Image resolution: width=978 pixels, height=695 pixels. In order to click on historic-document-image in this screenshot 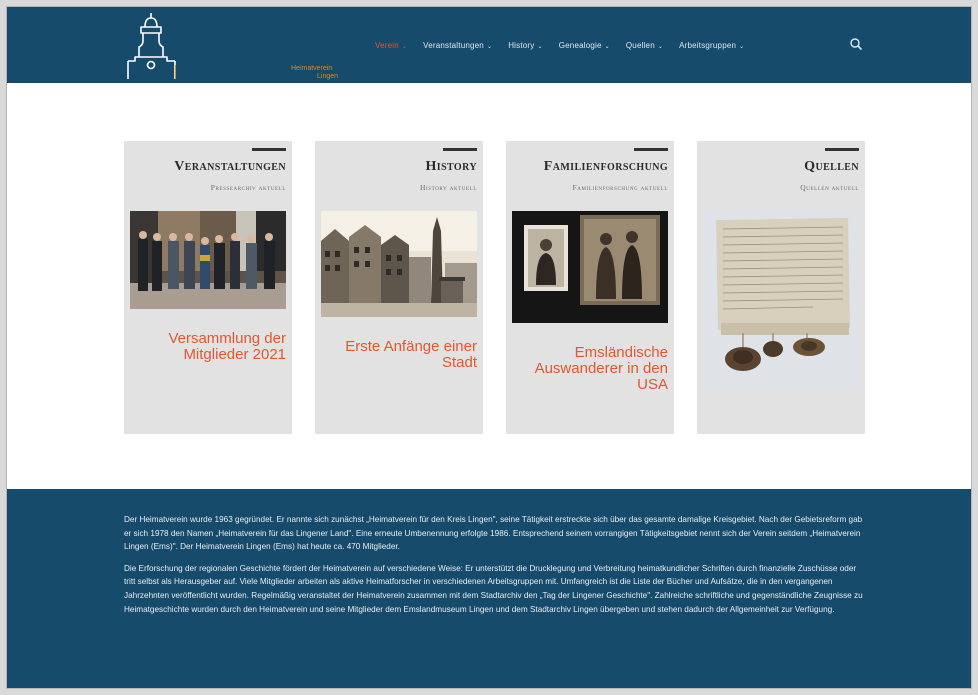, I will do `click(781, 300)`.